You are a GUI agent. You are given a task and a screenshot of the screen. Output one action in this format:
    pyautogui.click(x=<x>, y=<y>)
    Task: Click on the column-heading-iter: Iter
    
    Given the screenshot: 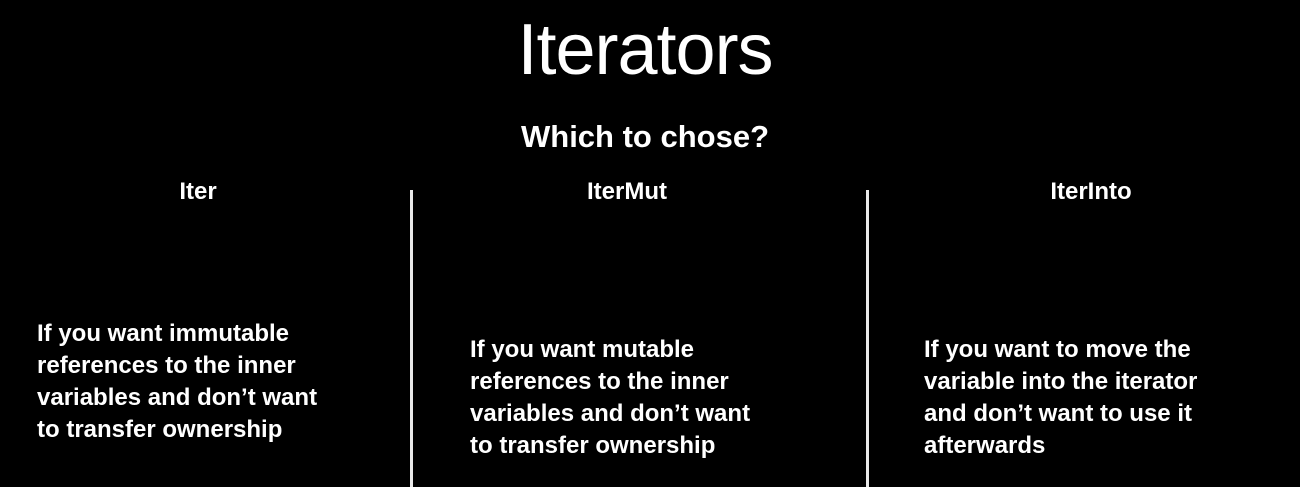 What is the action you would take?
    pyautogui.click(x=198, y=191)
    